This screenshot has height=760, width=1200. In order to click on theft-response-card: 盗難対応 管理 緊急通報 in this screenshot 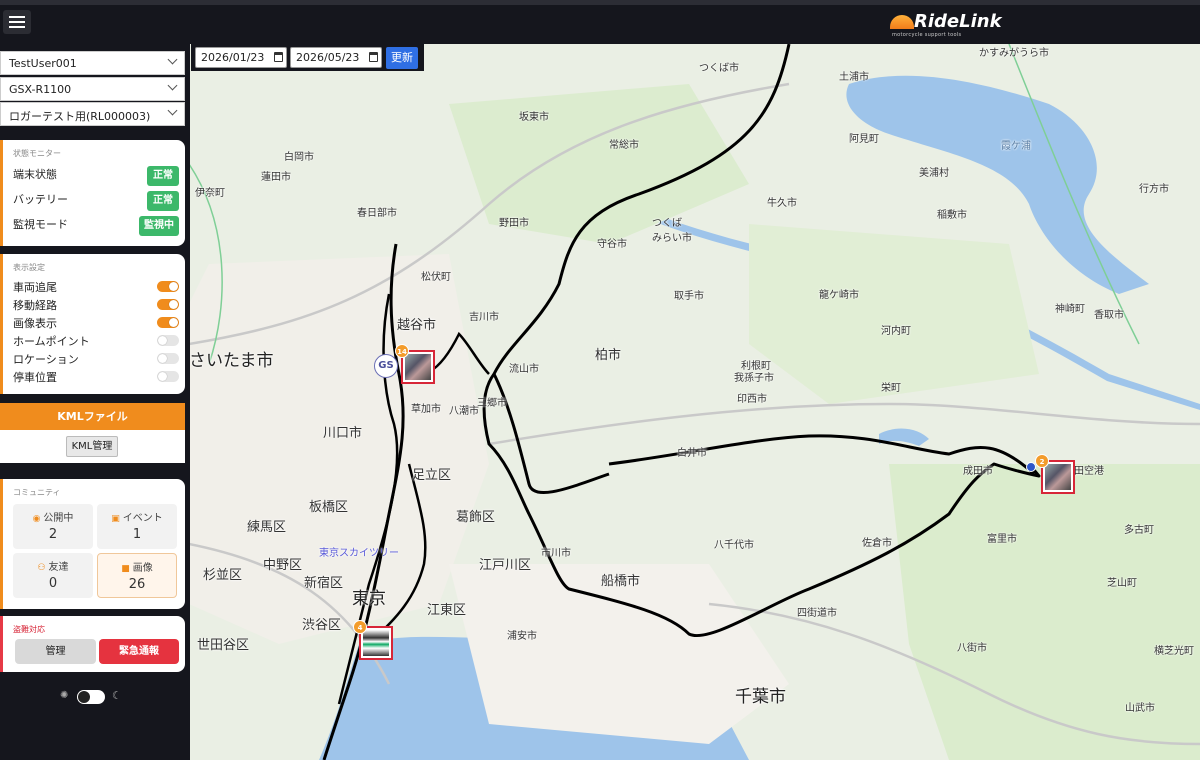, I will do `click(92, 644)`.